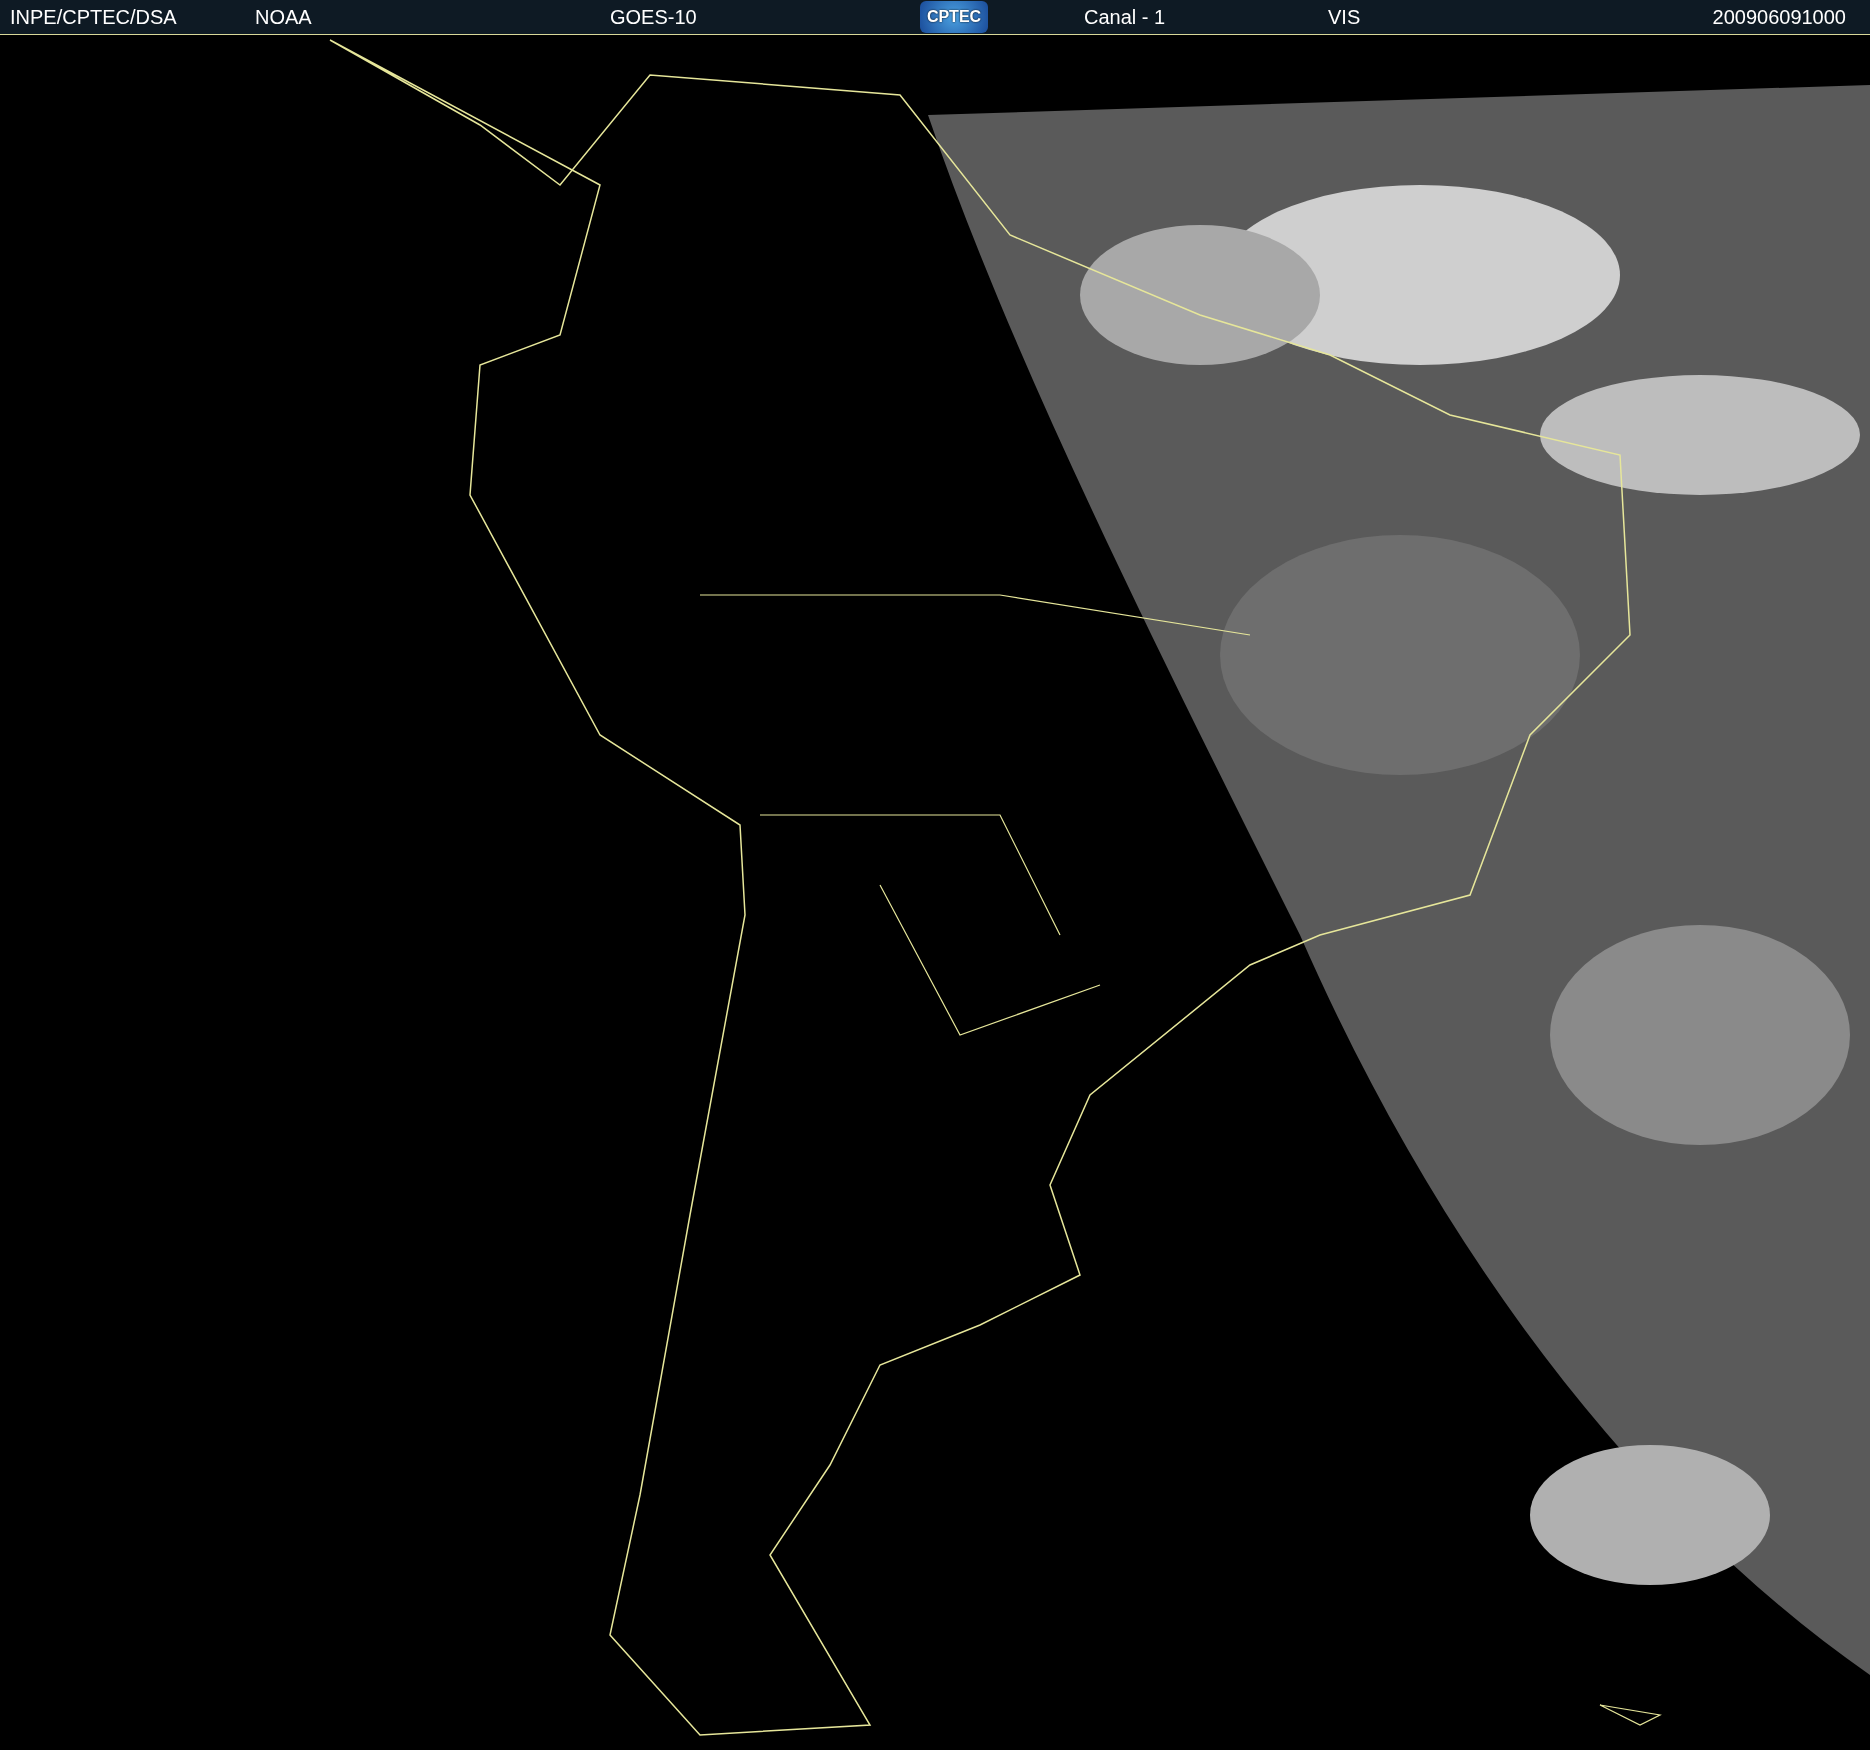  I want to click on header-label: INPE/CPTEC/DSA, so click(93, 16).